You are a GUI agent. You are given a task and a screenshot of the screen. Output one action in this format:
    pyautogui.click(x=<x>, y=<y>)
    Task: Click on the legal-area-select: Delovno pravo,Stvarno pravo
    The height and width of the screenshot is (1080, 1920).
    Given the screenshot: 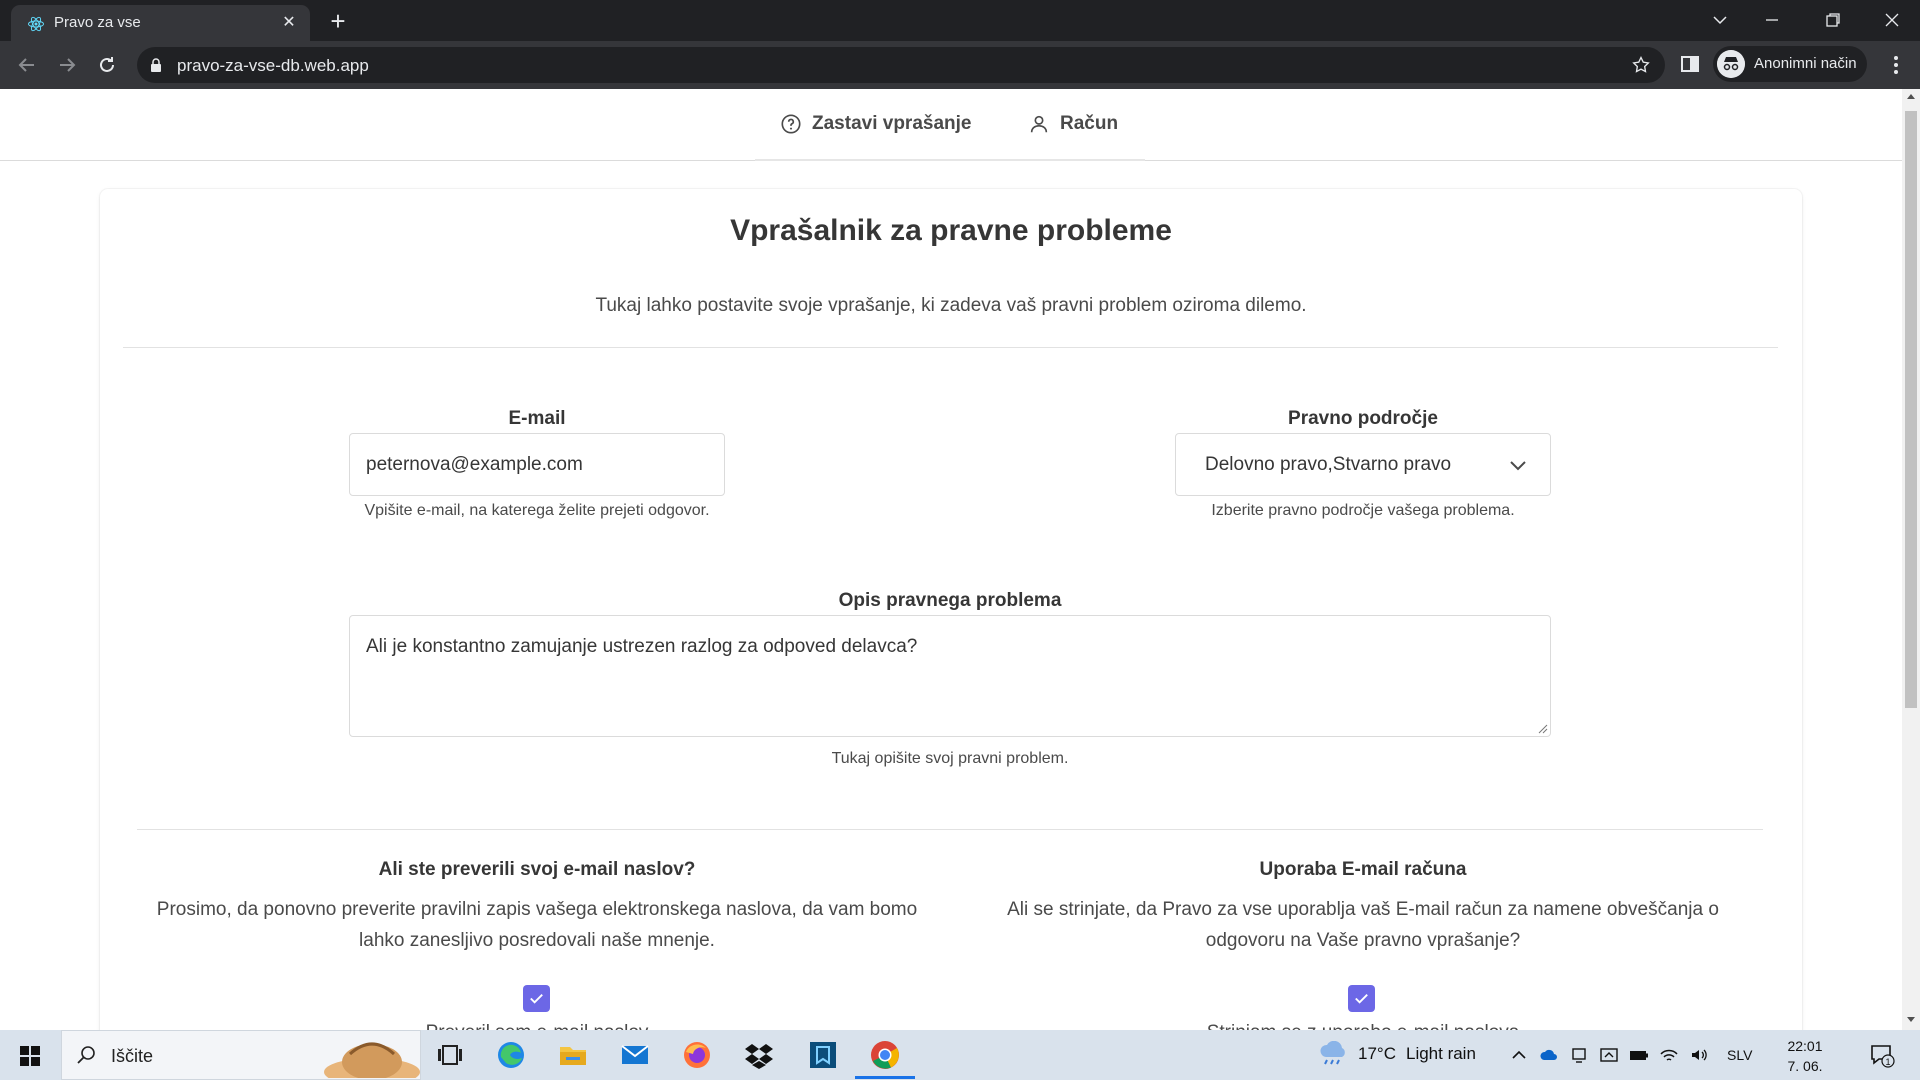 What is the action you would take?
    pyautogui.click(x=1363, y=464)
    